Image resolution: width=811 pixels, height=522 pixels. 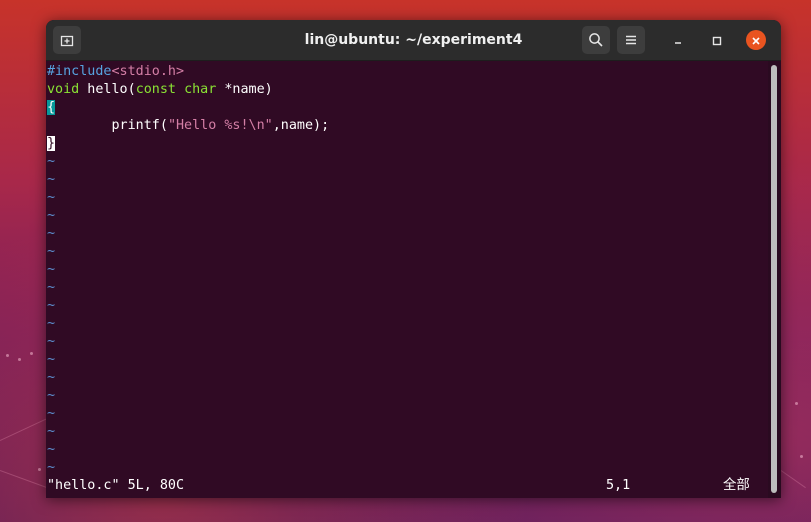 I want to click on search-button, so click(x=596, y=40).